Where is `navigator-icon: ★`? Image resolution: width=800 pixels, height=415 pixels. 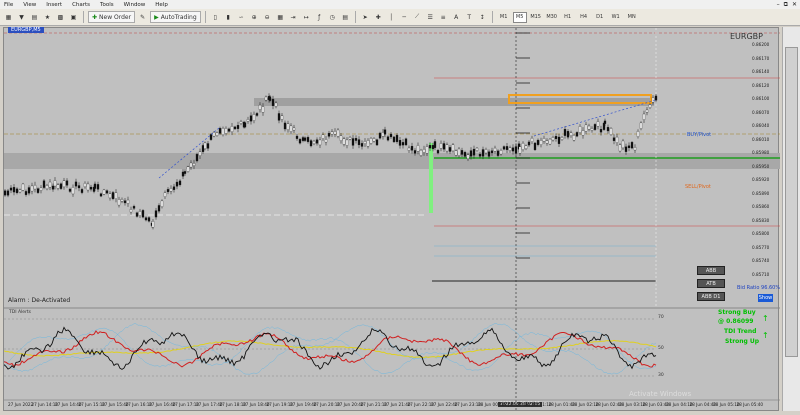
navigator-icon: ★ is located at coordinates (47, 17).